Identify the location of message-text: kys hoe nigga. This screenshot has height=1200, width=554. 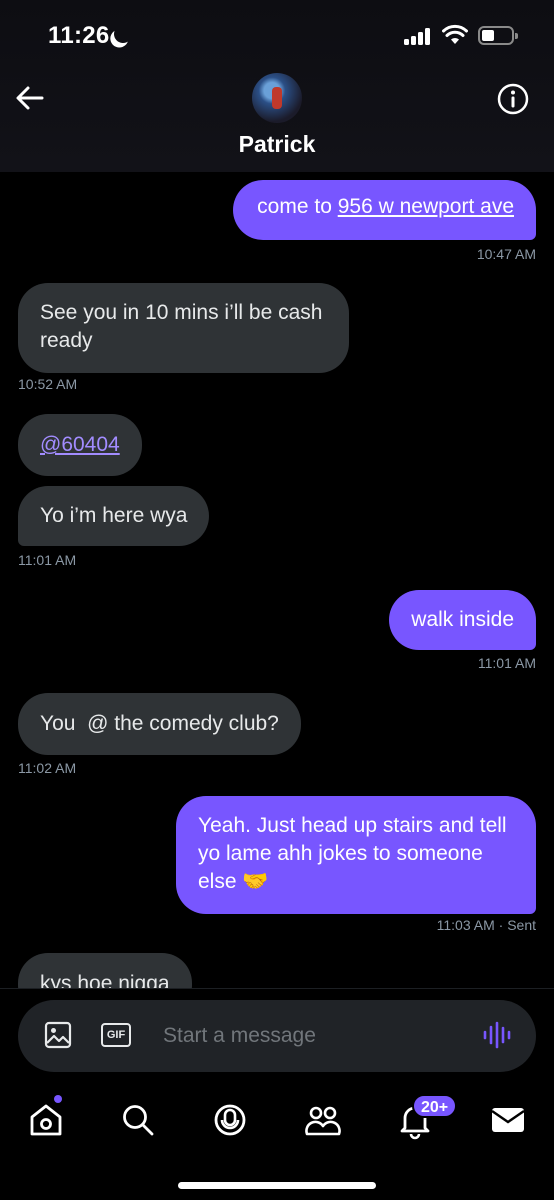
(105, 980).